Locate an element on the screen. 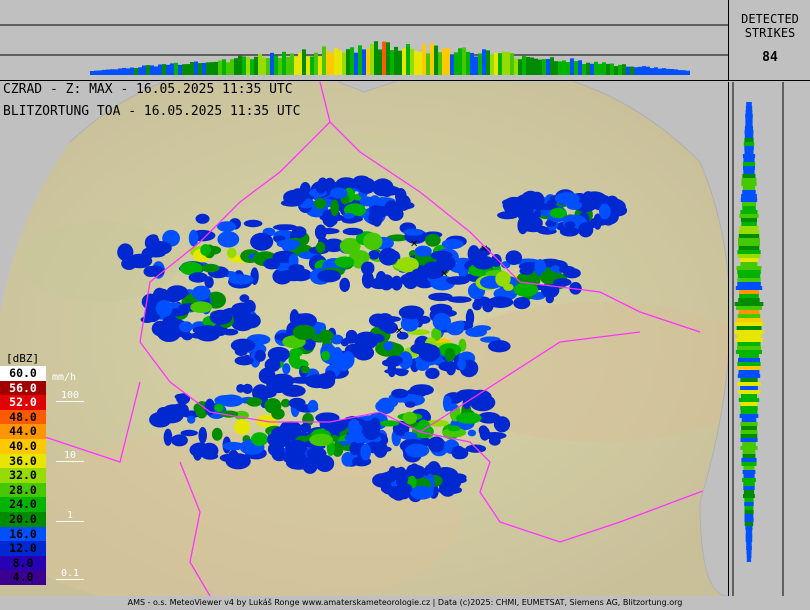  lightning-strike-marker: ✕ is located at coordinates (414, 244).